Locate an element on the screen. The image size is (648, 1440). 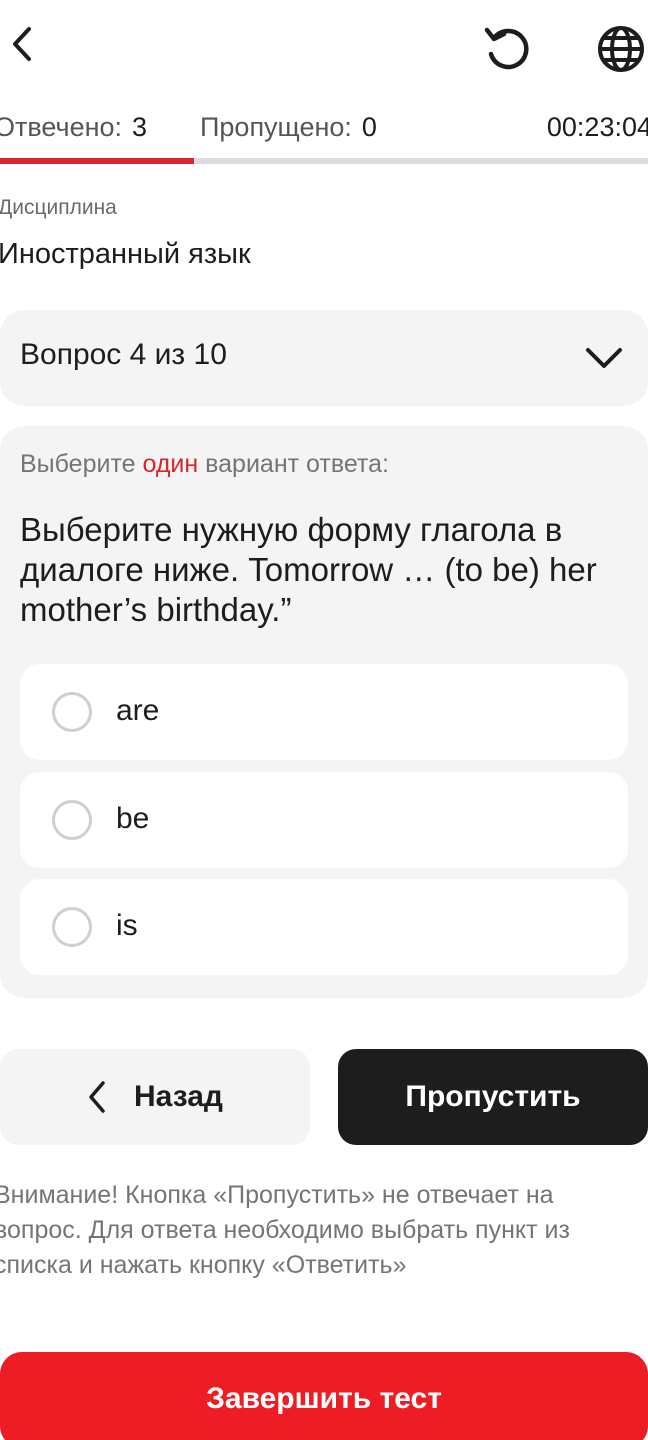
answer-option: are is located at coordinates (324, 712).